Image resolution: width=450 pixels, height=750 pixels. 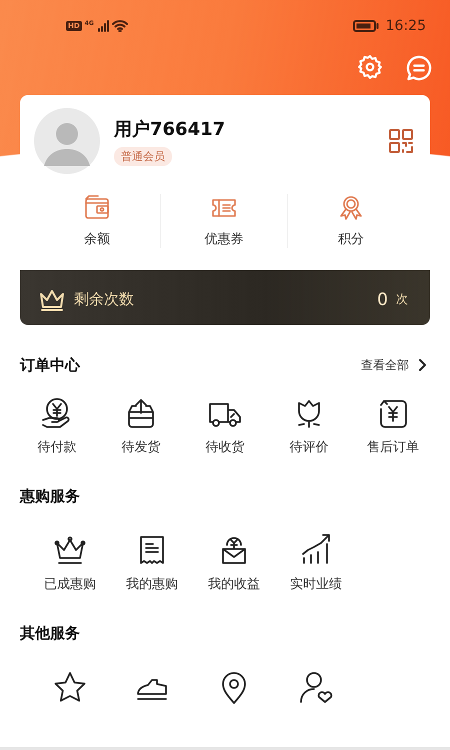 What do you see at coordinates (402, 299) in the screenshot?
I see `count-unit: 次` at bounding box center [402, 299].